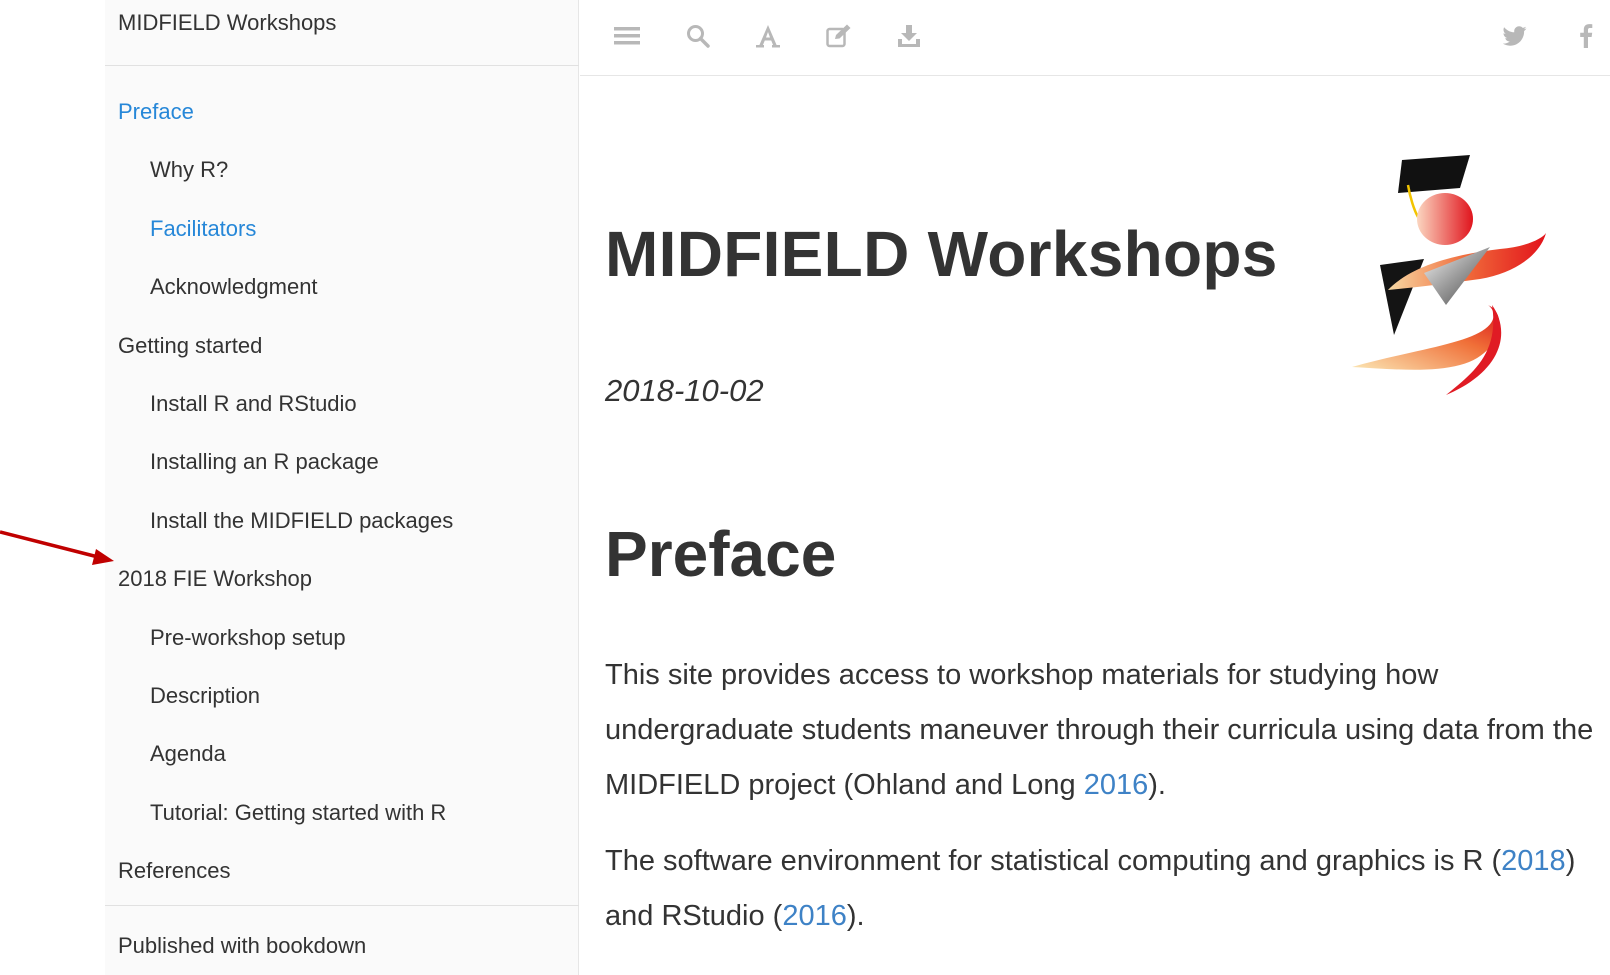 The width and height of the screenshot is (1610, 975). What do you see at coordinates (1586, 36) in the screenshot?
I see `facebook-icon` at bounding box center [1586, 36].